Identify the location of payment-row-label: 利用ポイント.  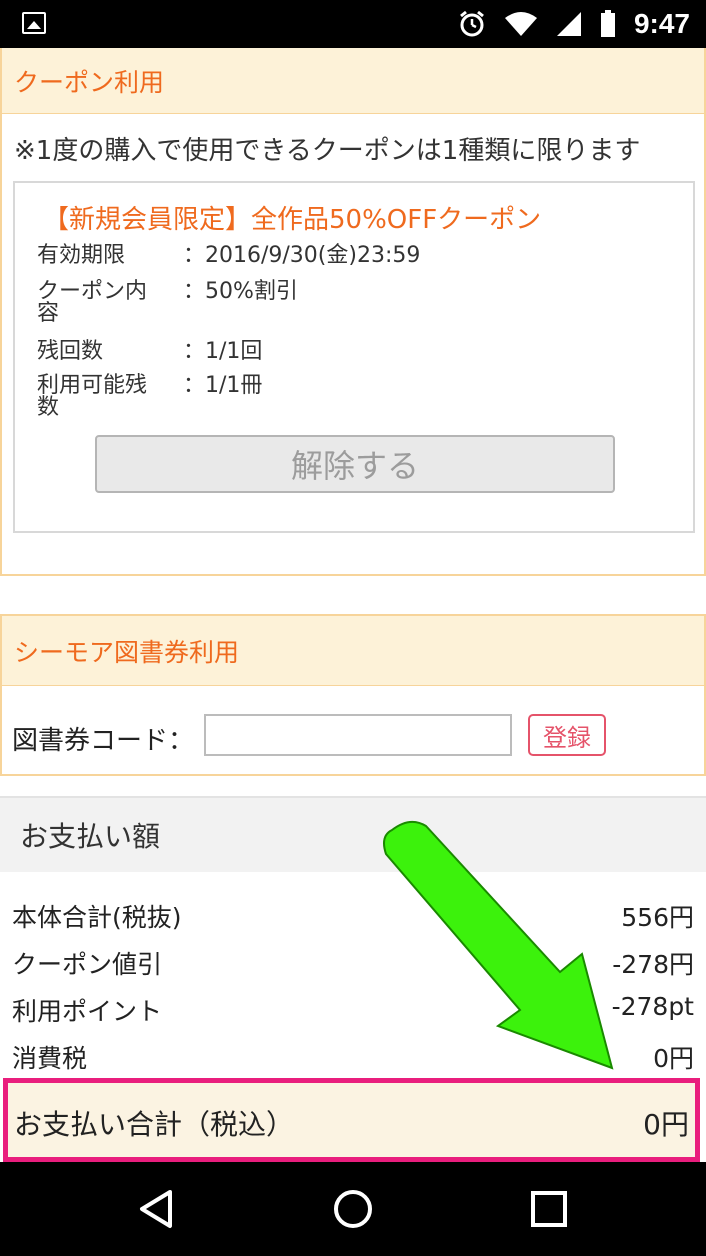
(87, 1011).